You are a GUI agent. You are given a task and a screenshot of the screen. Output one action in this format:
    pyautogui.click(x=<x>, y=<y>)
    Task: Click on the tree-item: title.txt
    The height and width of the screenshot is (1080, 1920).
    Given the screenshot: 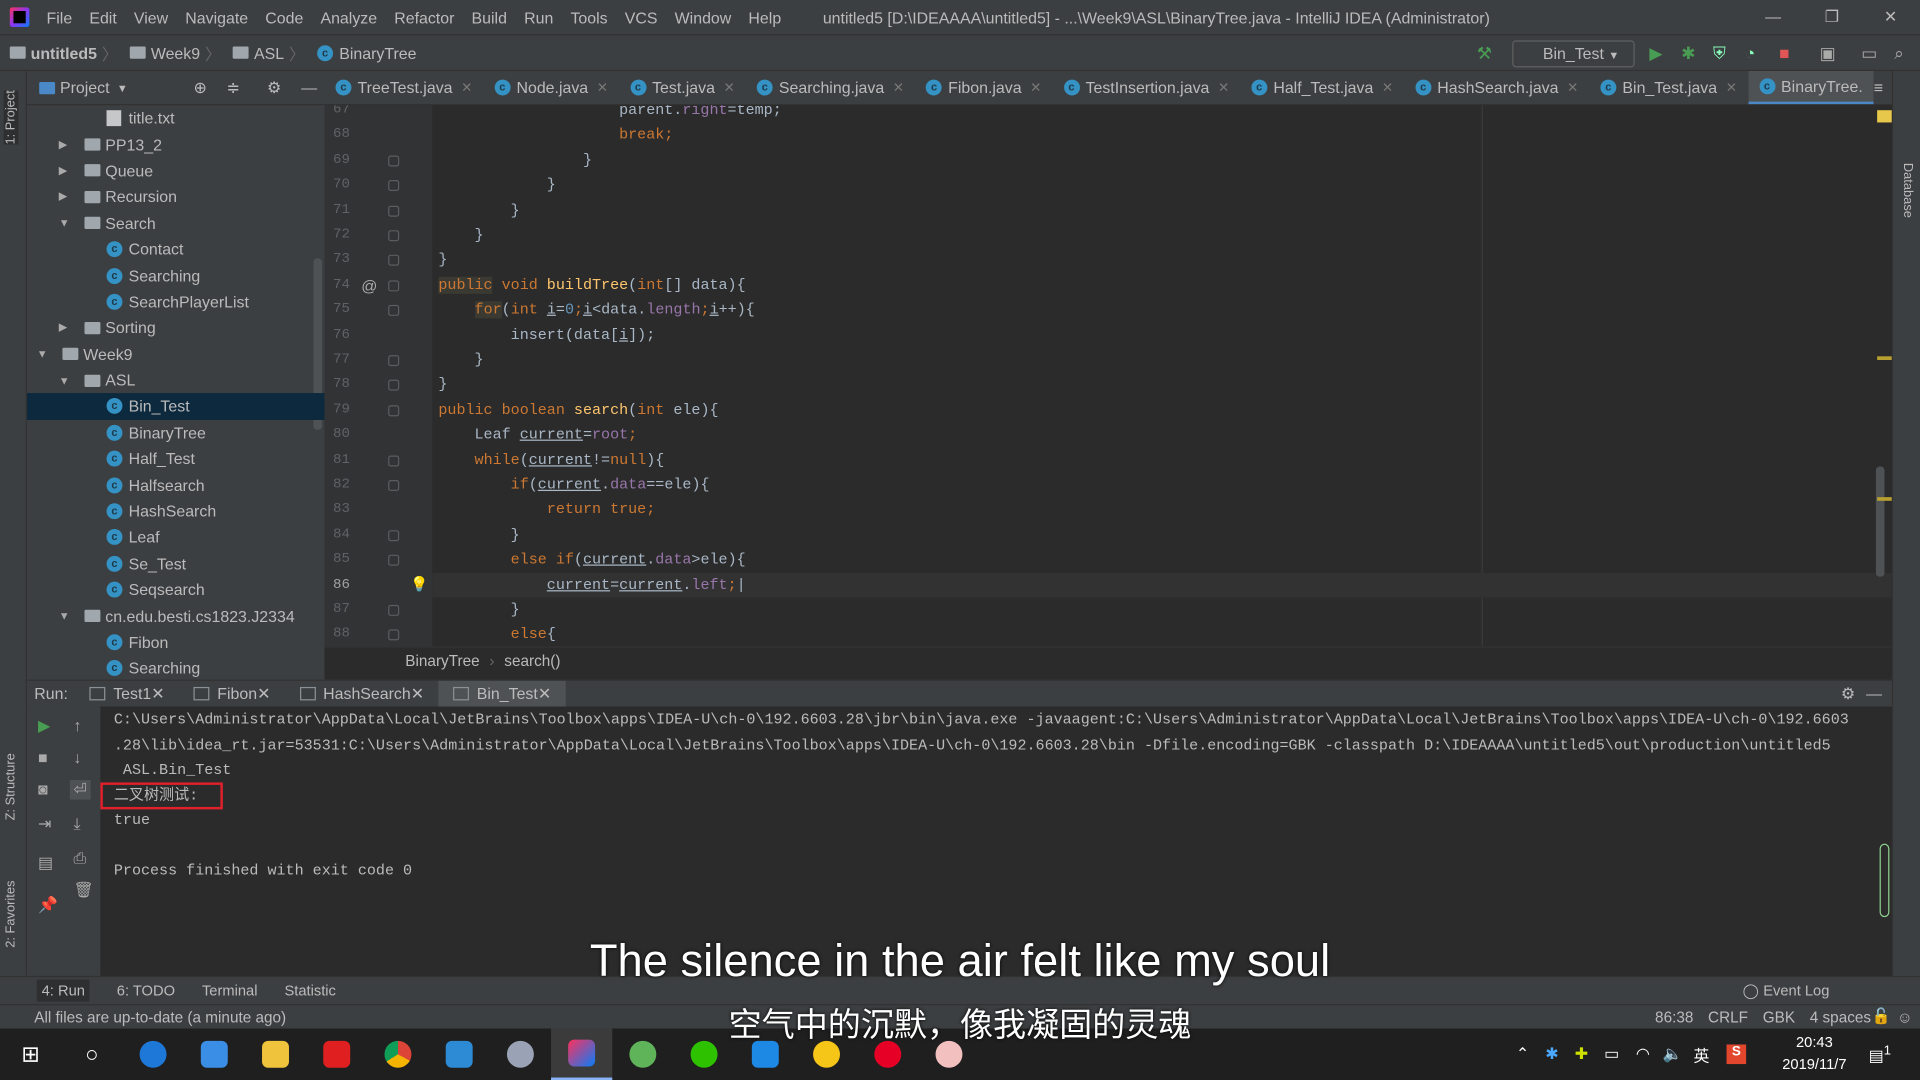 What is the action you would take?
    pyautogui.click(x=176, y=118)
    